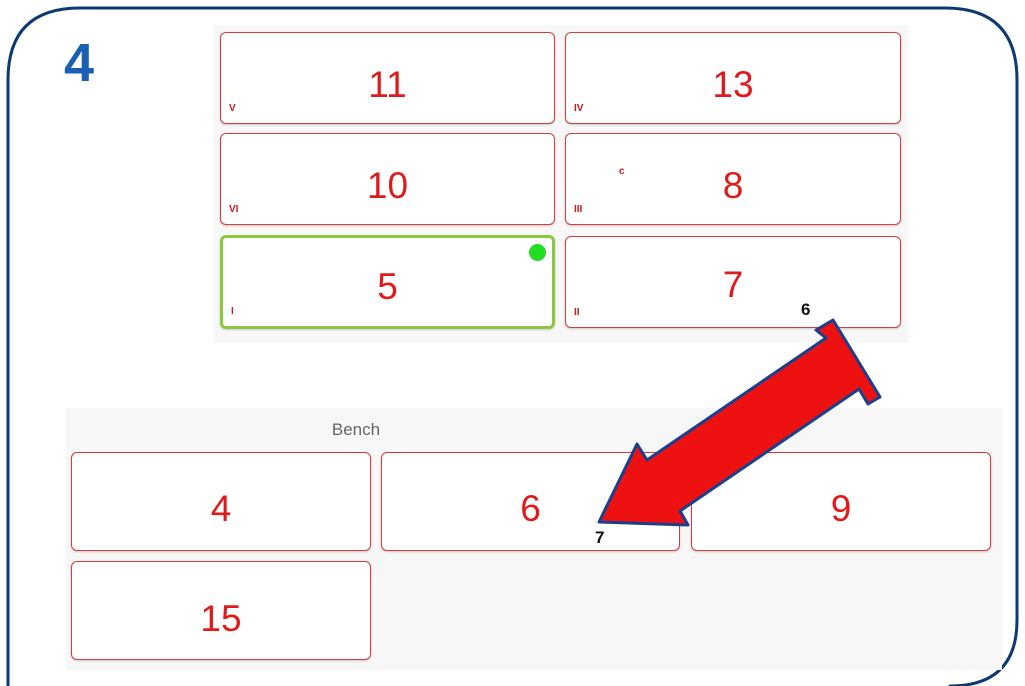 The height and width of the screenshot is (686, 1025). Describe the element at coordinates (537, 252) in the screenshot. I see `selected-indicator-dot` at that location.